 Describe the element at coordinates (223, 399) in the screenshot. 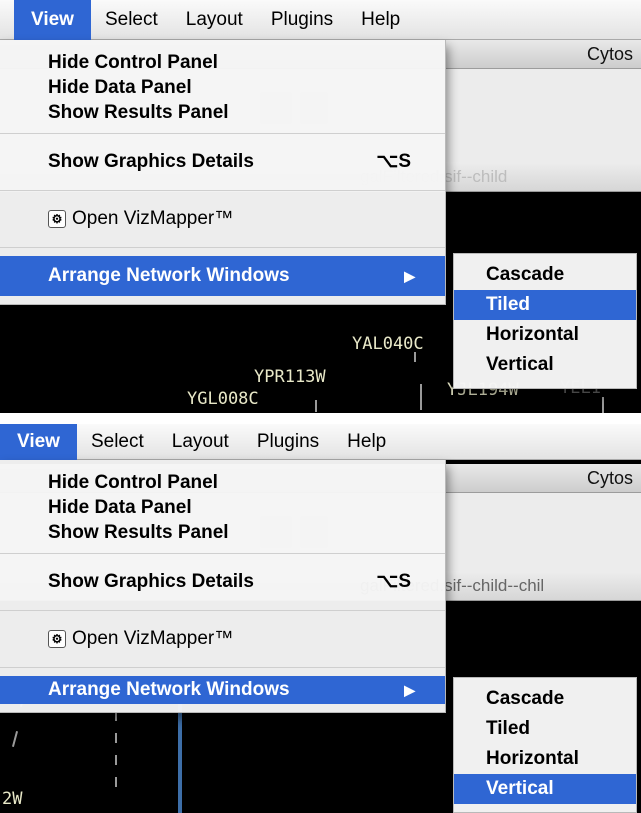

I see `node-label: YGL008C` at that location.